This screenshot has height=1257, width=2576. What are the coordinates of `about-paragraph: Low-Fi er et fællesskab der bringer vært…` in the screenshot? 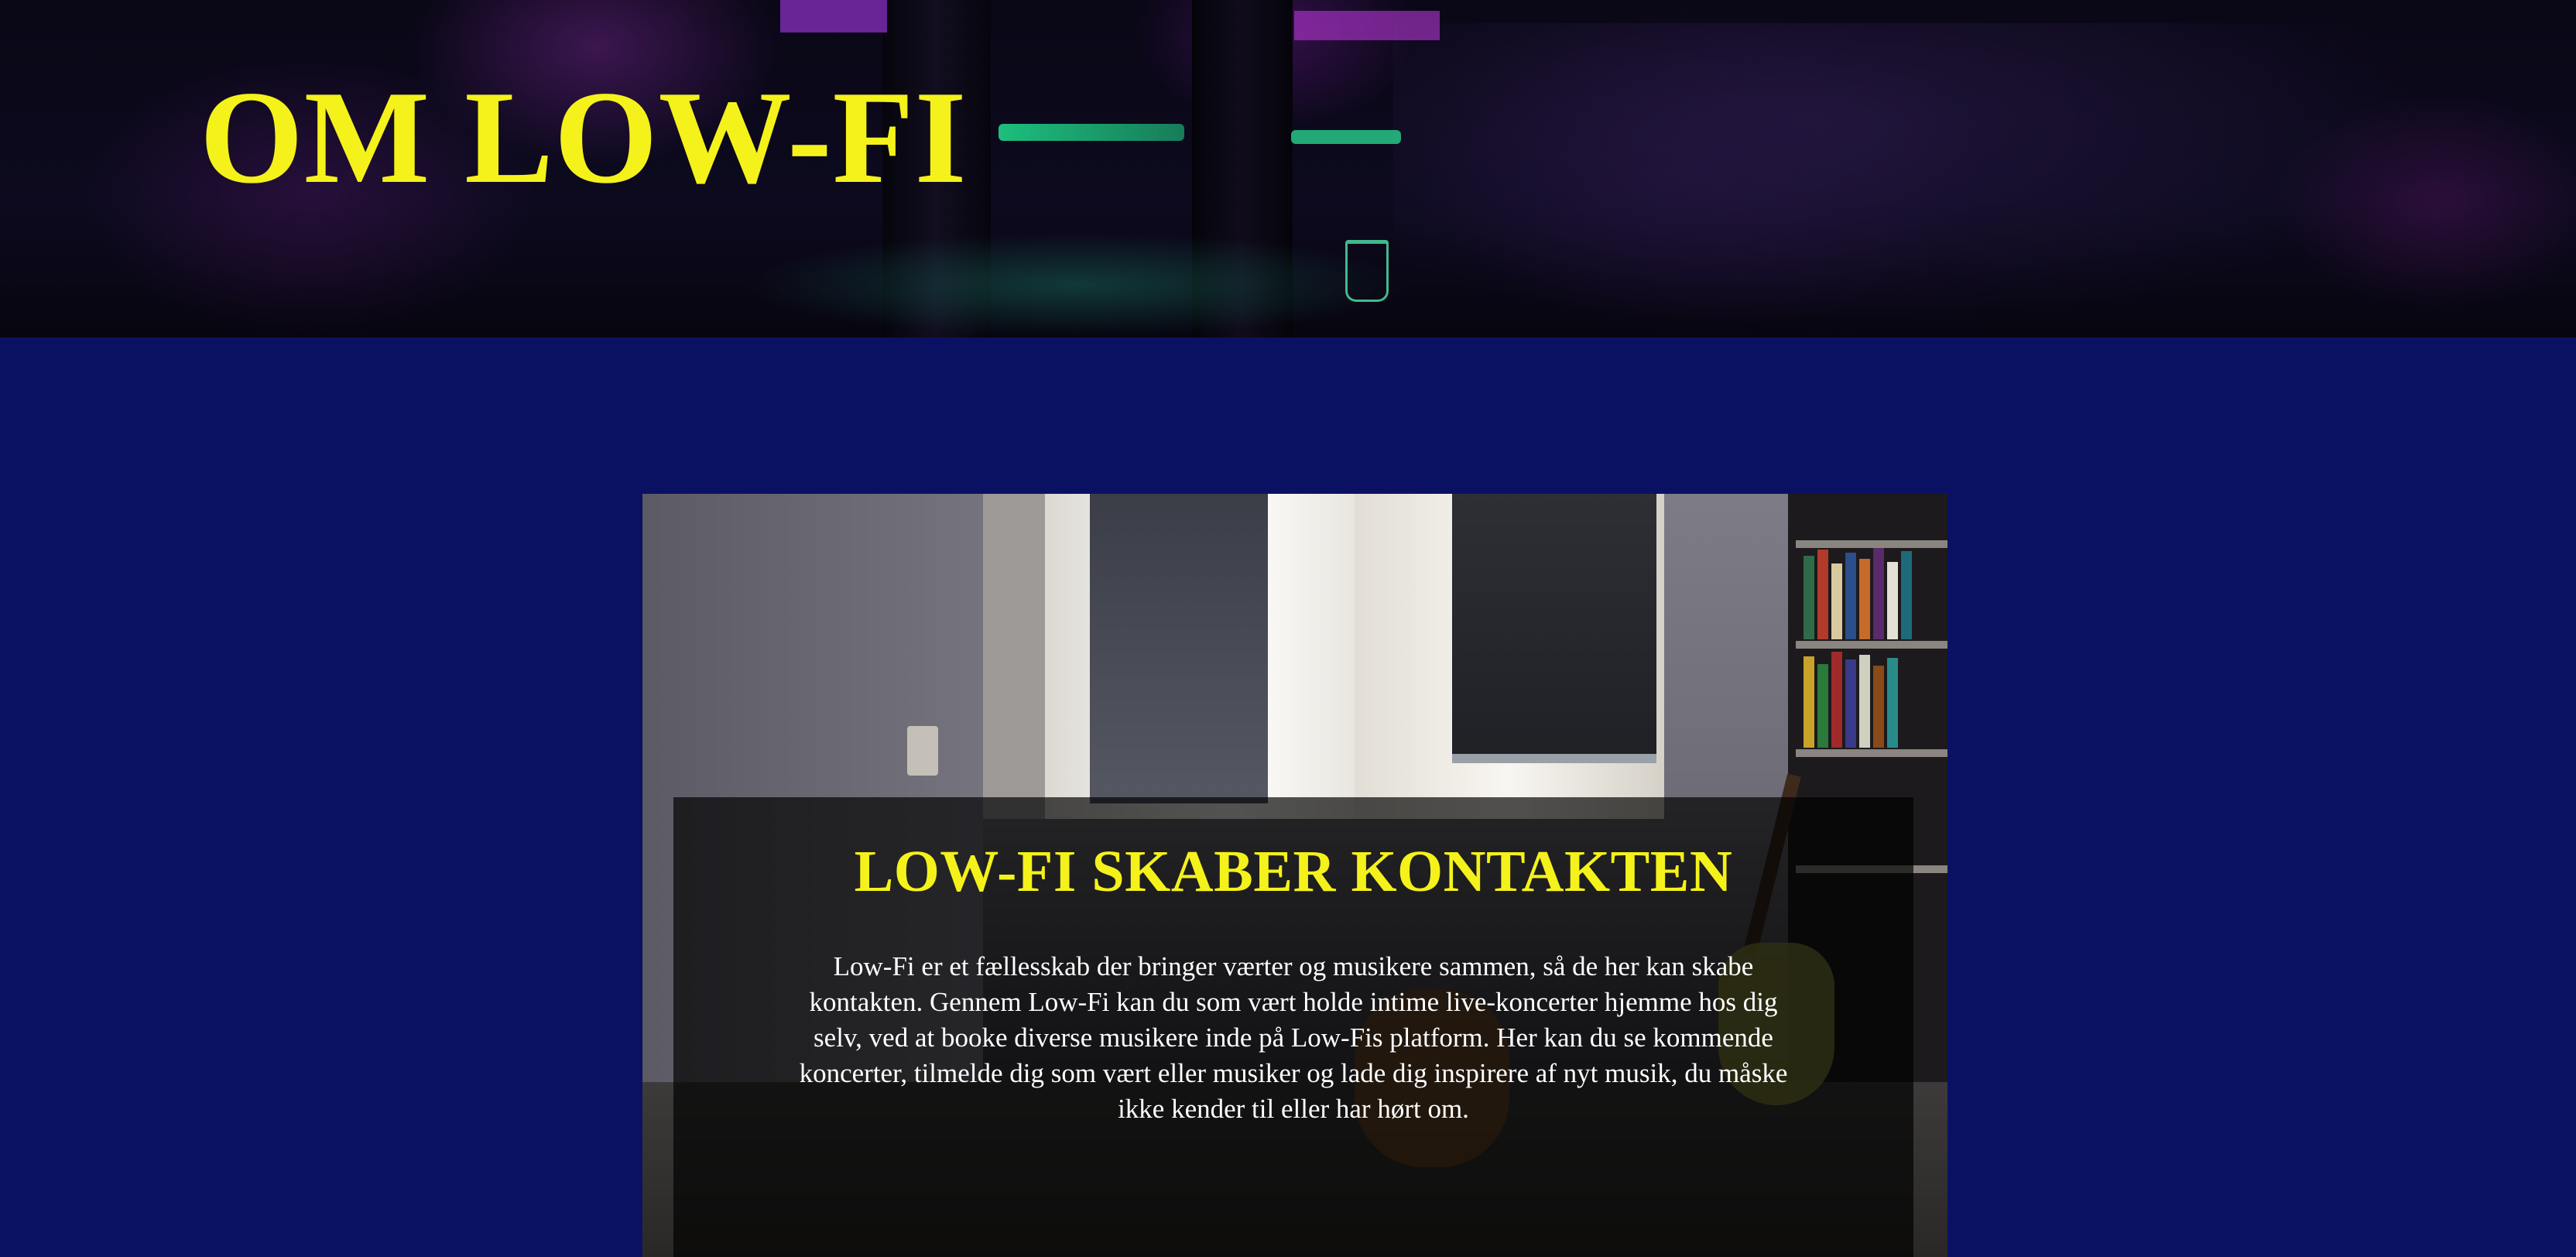 It's located at (1293, 1037).